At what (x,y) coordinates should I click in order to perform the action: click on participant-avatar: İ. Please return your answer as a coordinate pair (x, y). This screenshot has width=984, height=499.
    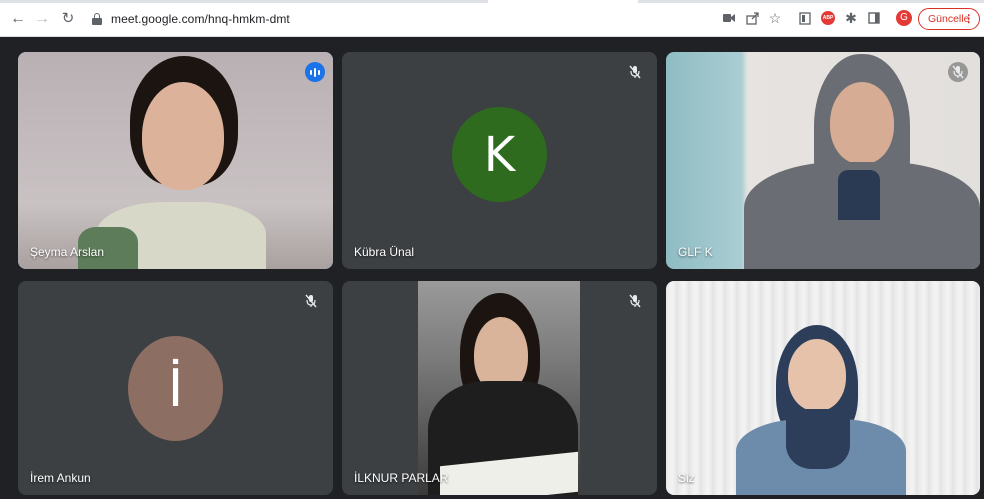
    Looking at the image, I should click on (175, 388).